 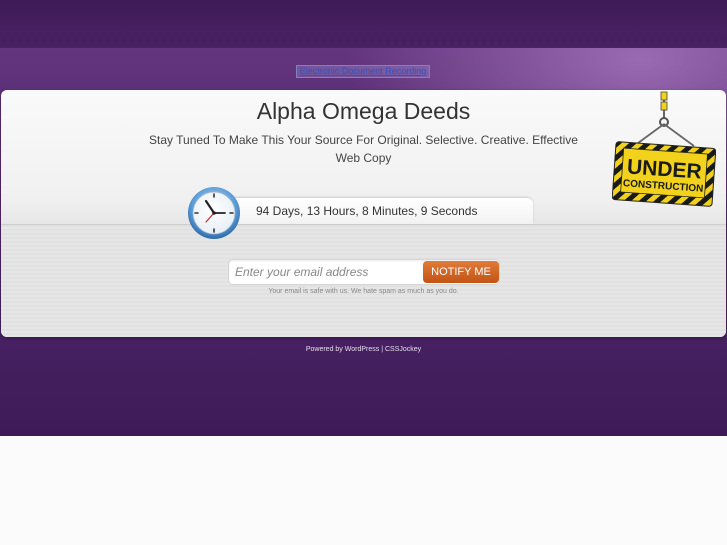 I want to click on signup-form: NOTIFY ME, so click(x=364, y=272).